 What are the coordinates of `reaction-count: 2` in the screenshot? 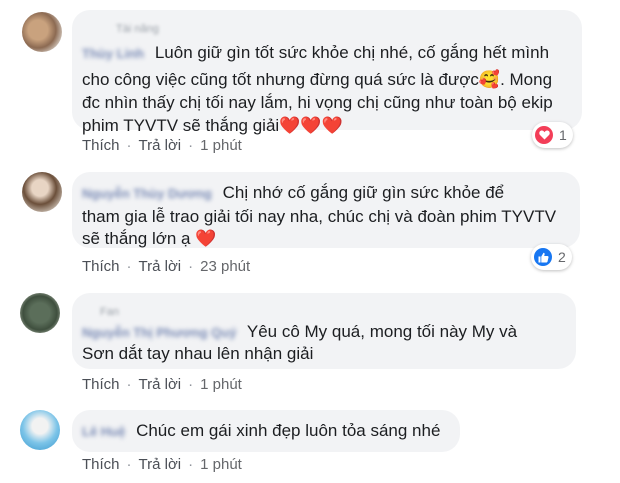 It's located at (562, 257).